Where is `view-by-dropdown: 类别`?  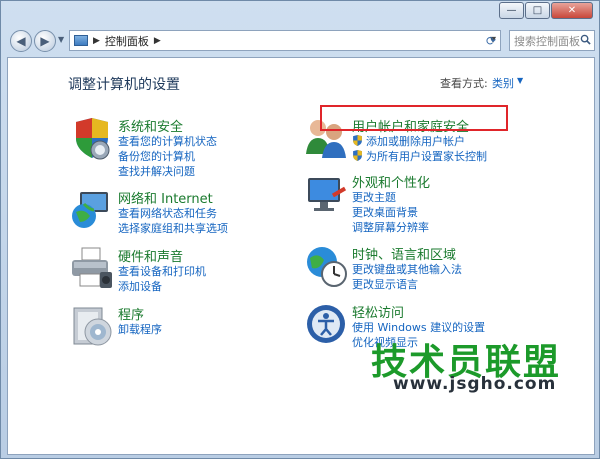 view-by-dropdown: 类别 is located at coordinates (503, 83).